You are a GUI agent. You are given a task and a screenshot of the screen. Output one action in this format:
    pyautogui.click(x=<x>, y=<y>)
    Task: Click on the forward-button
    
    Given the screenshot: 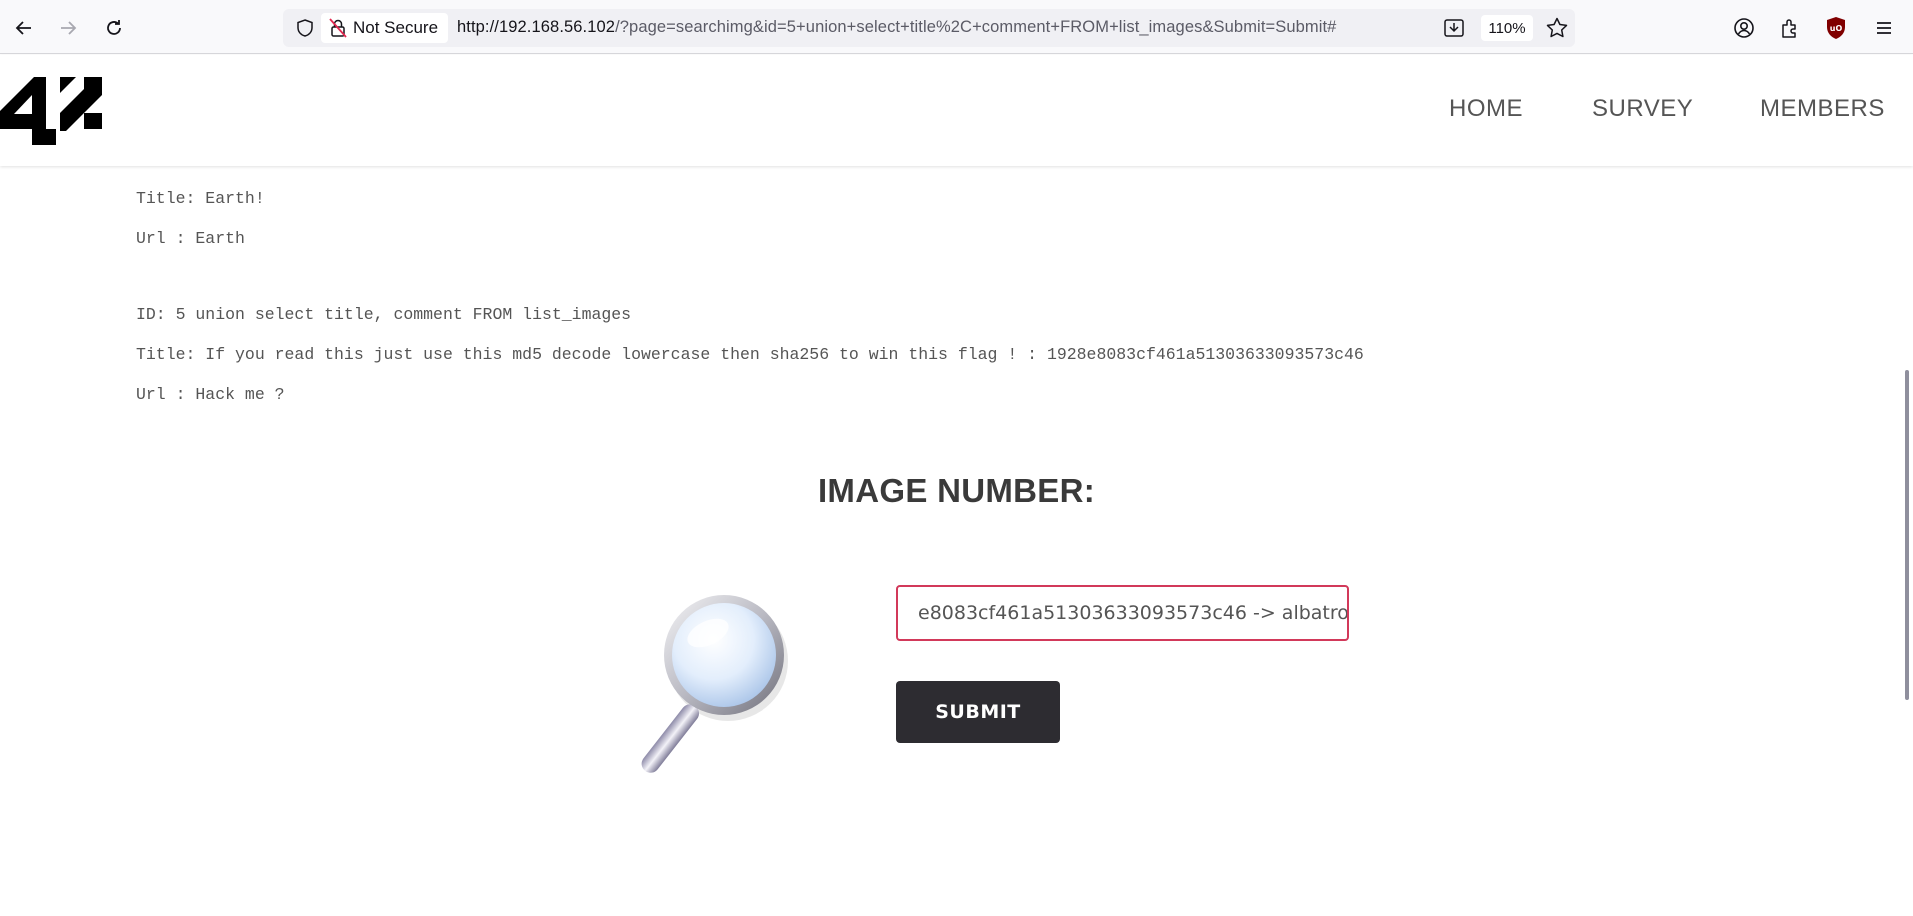 What is the action you would take?
    pyautogui.click(x=68, y=28)
    